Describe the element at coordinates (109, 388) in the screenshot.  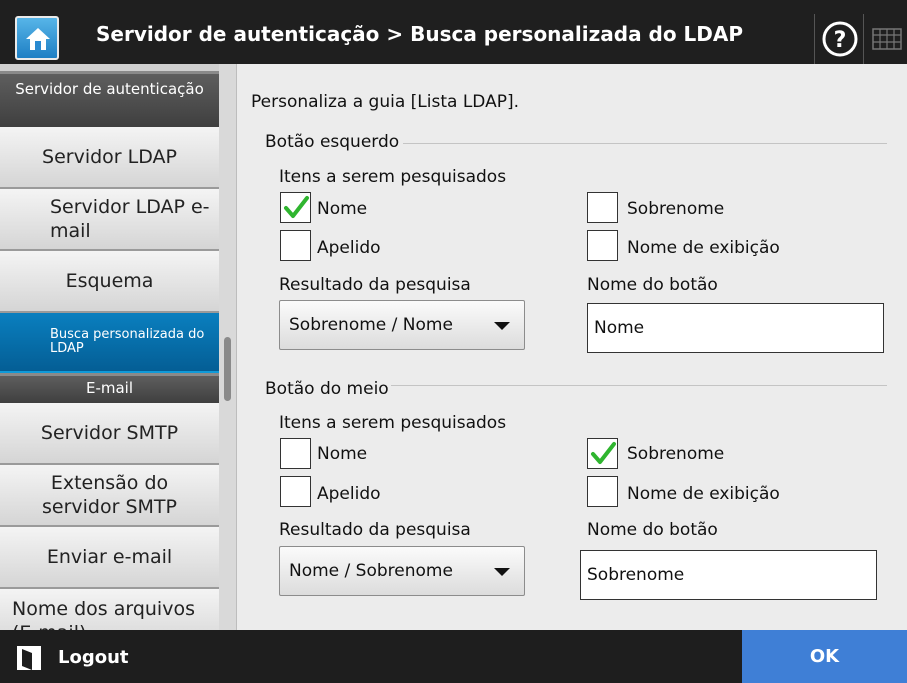
I see `sidebar-category-email: E-mail` at that location.